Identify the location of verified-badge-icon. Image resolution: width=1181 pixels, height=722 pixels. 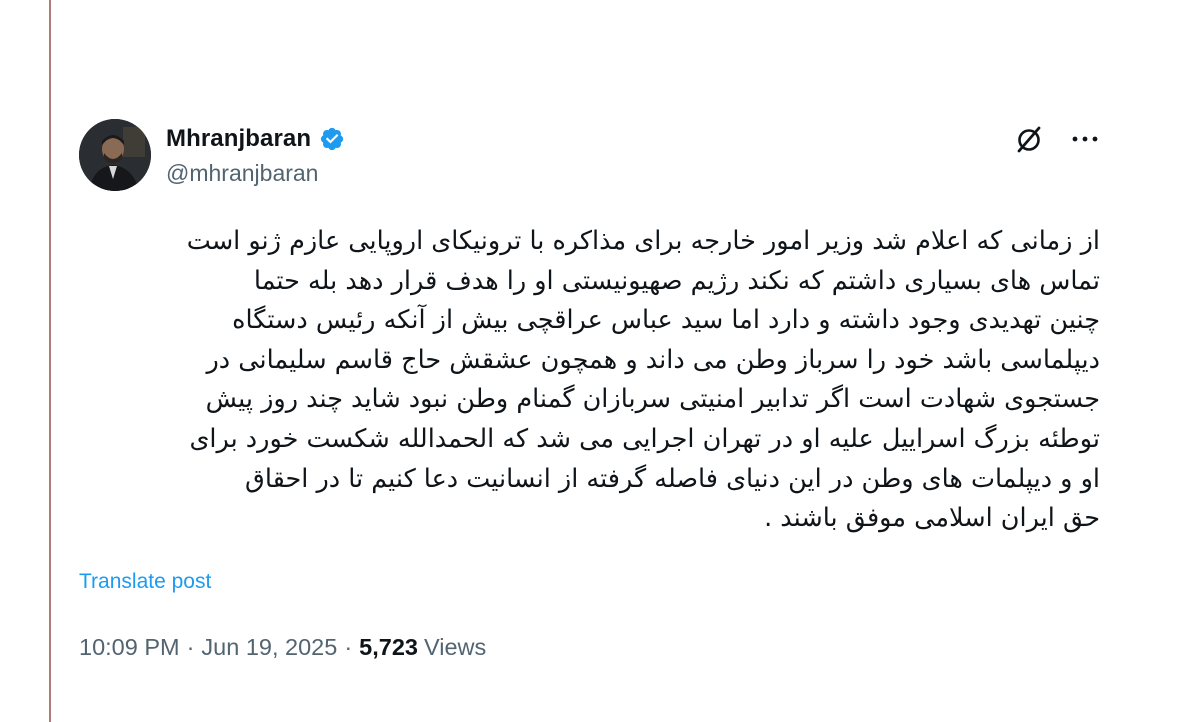
(332, 139).